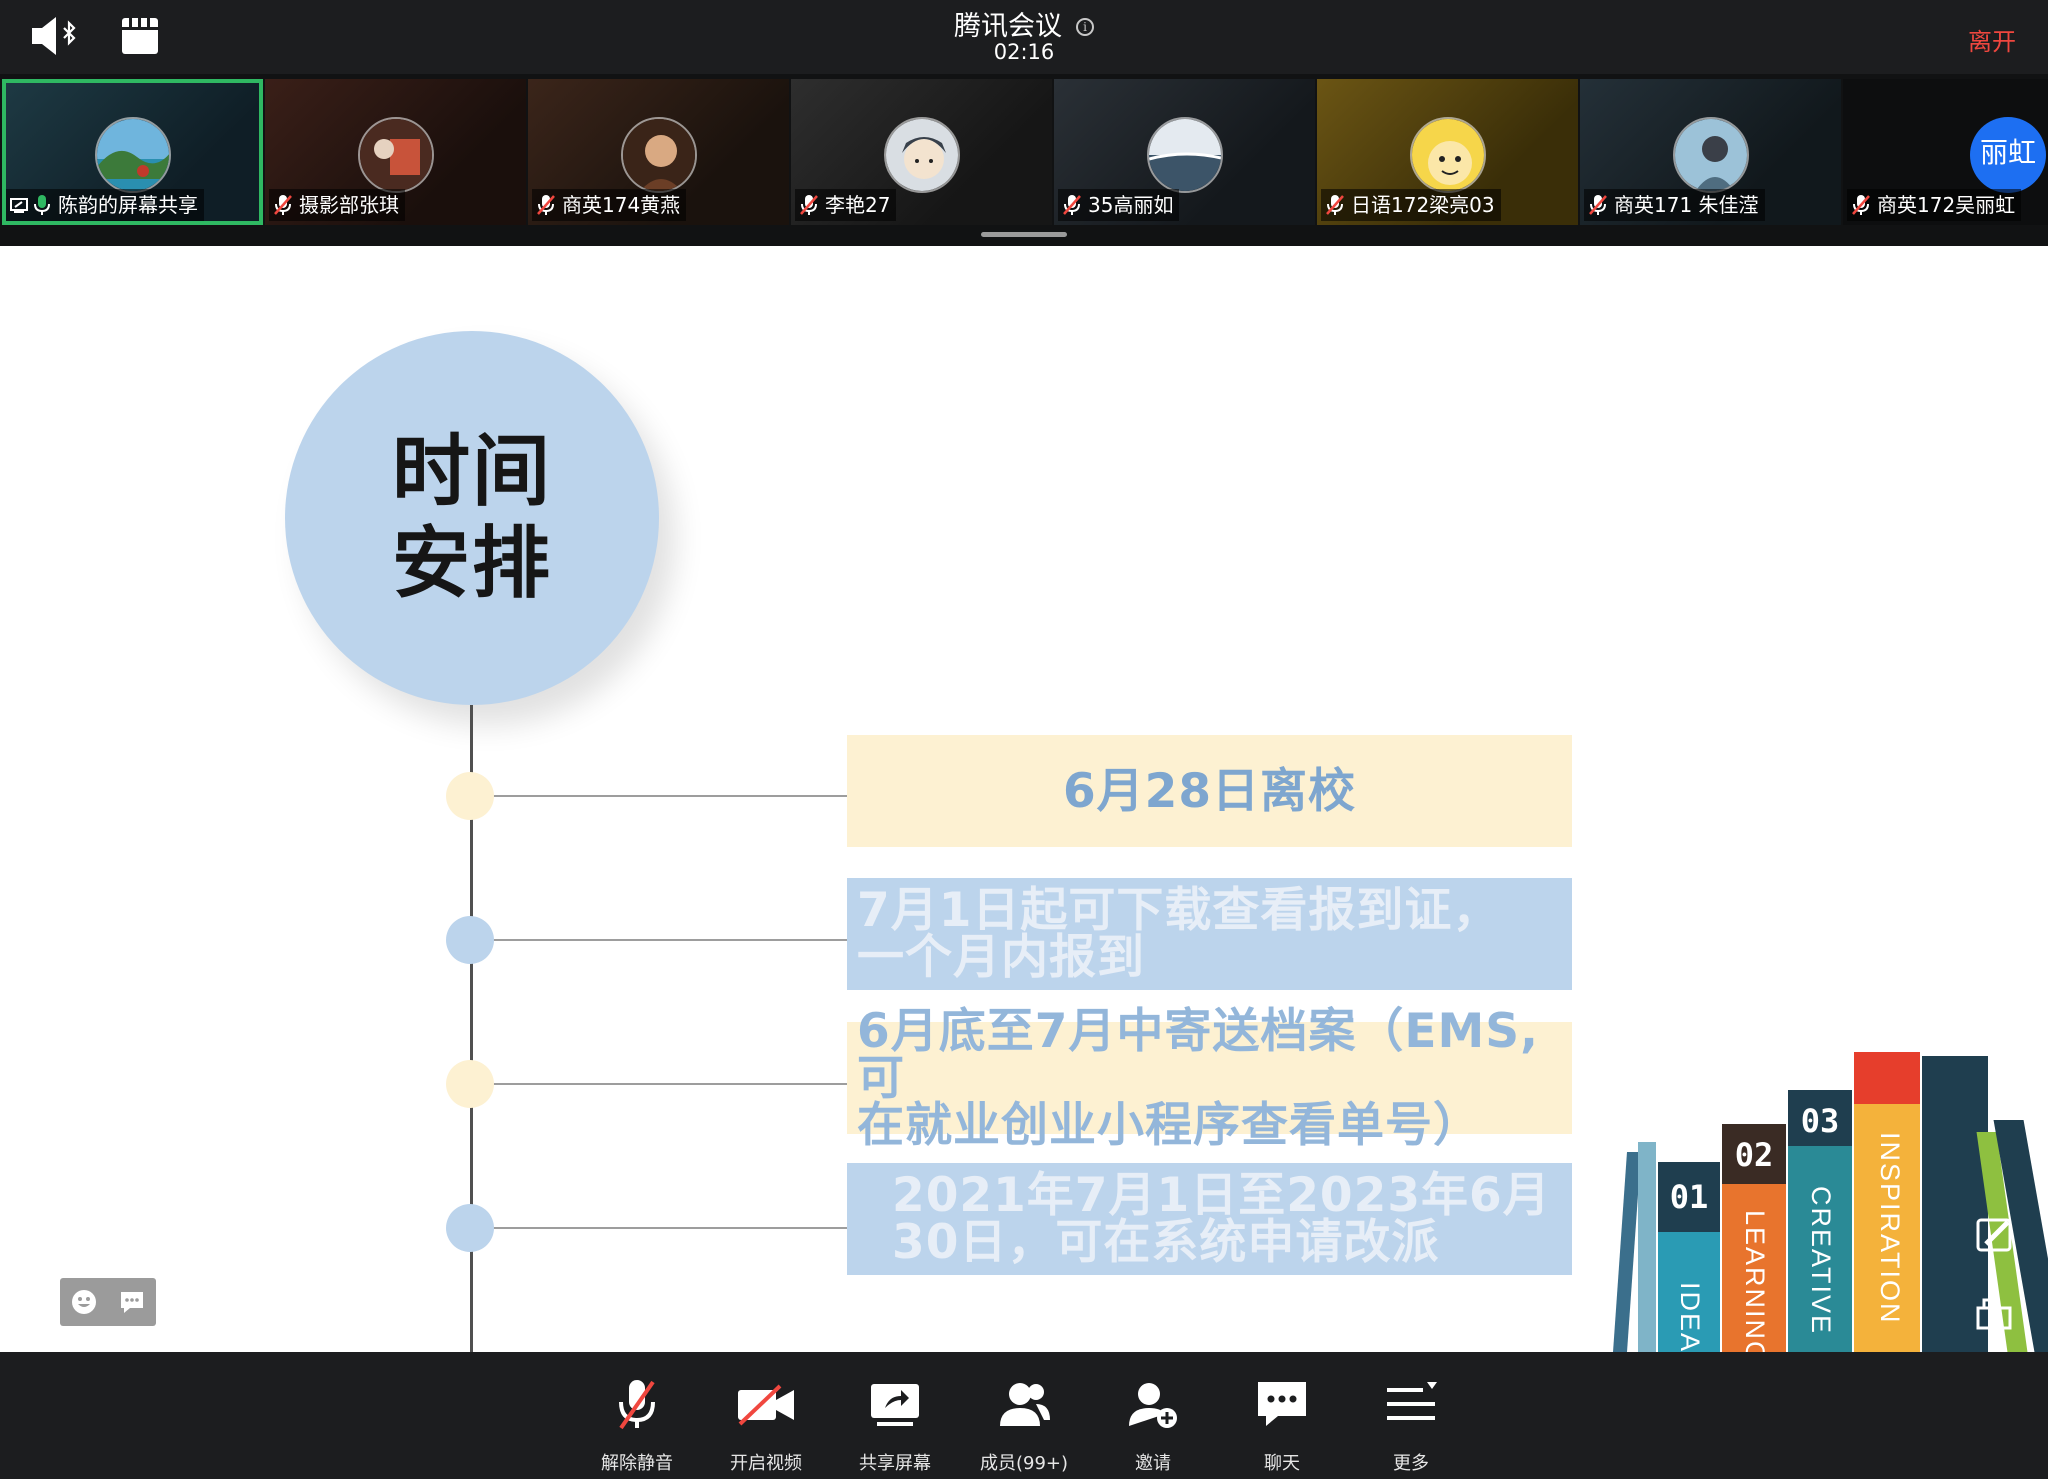 This screenshot has height=1479, width=2048. Describe the element at coordinates (128, 205) in the screenshot. I see `participant-name: 陈韵的屏幕共享` at that location.